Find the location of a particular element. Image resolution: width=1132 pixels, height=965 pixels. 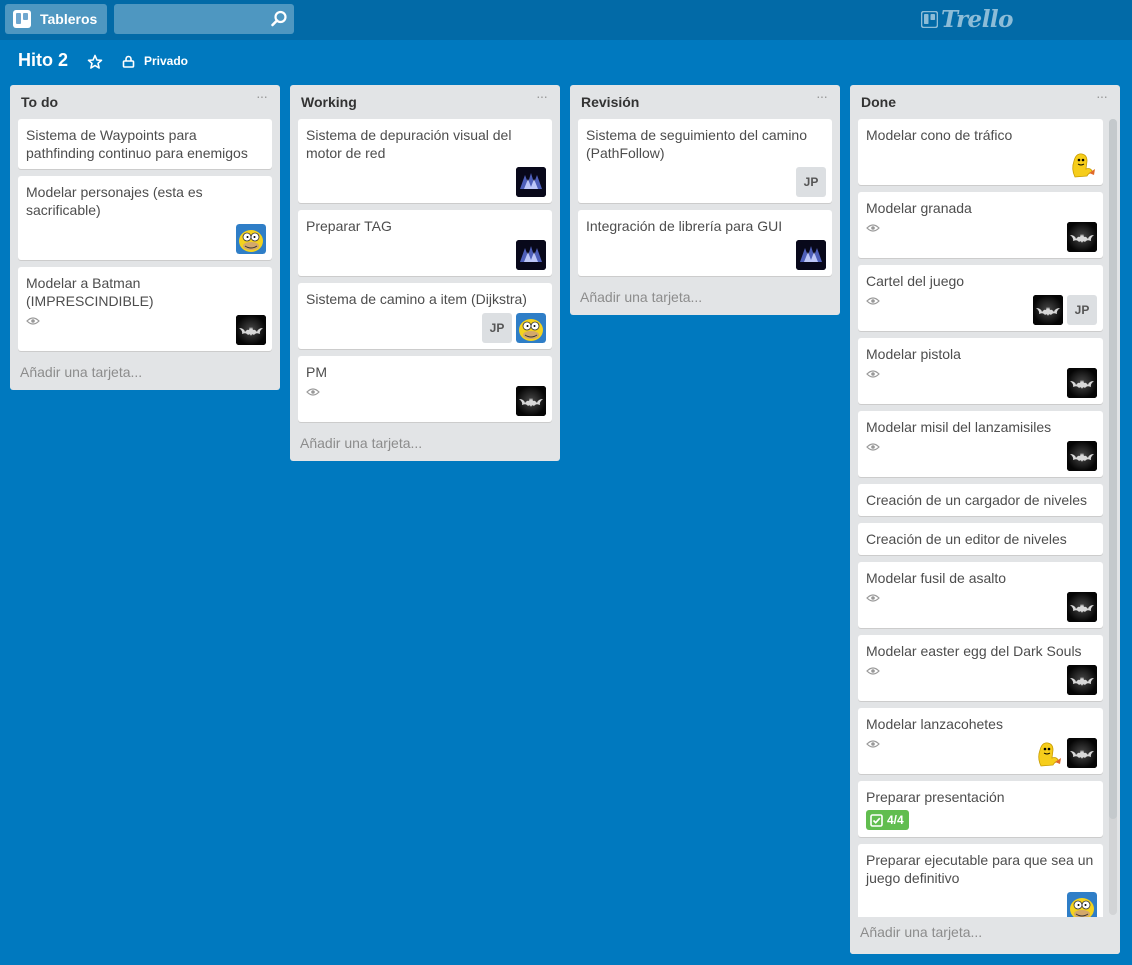

scrollbar-thumb is located at coordinates (1113, 469).